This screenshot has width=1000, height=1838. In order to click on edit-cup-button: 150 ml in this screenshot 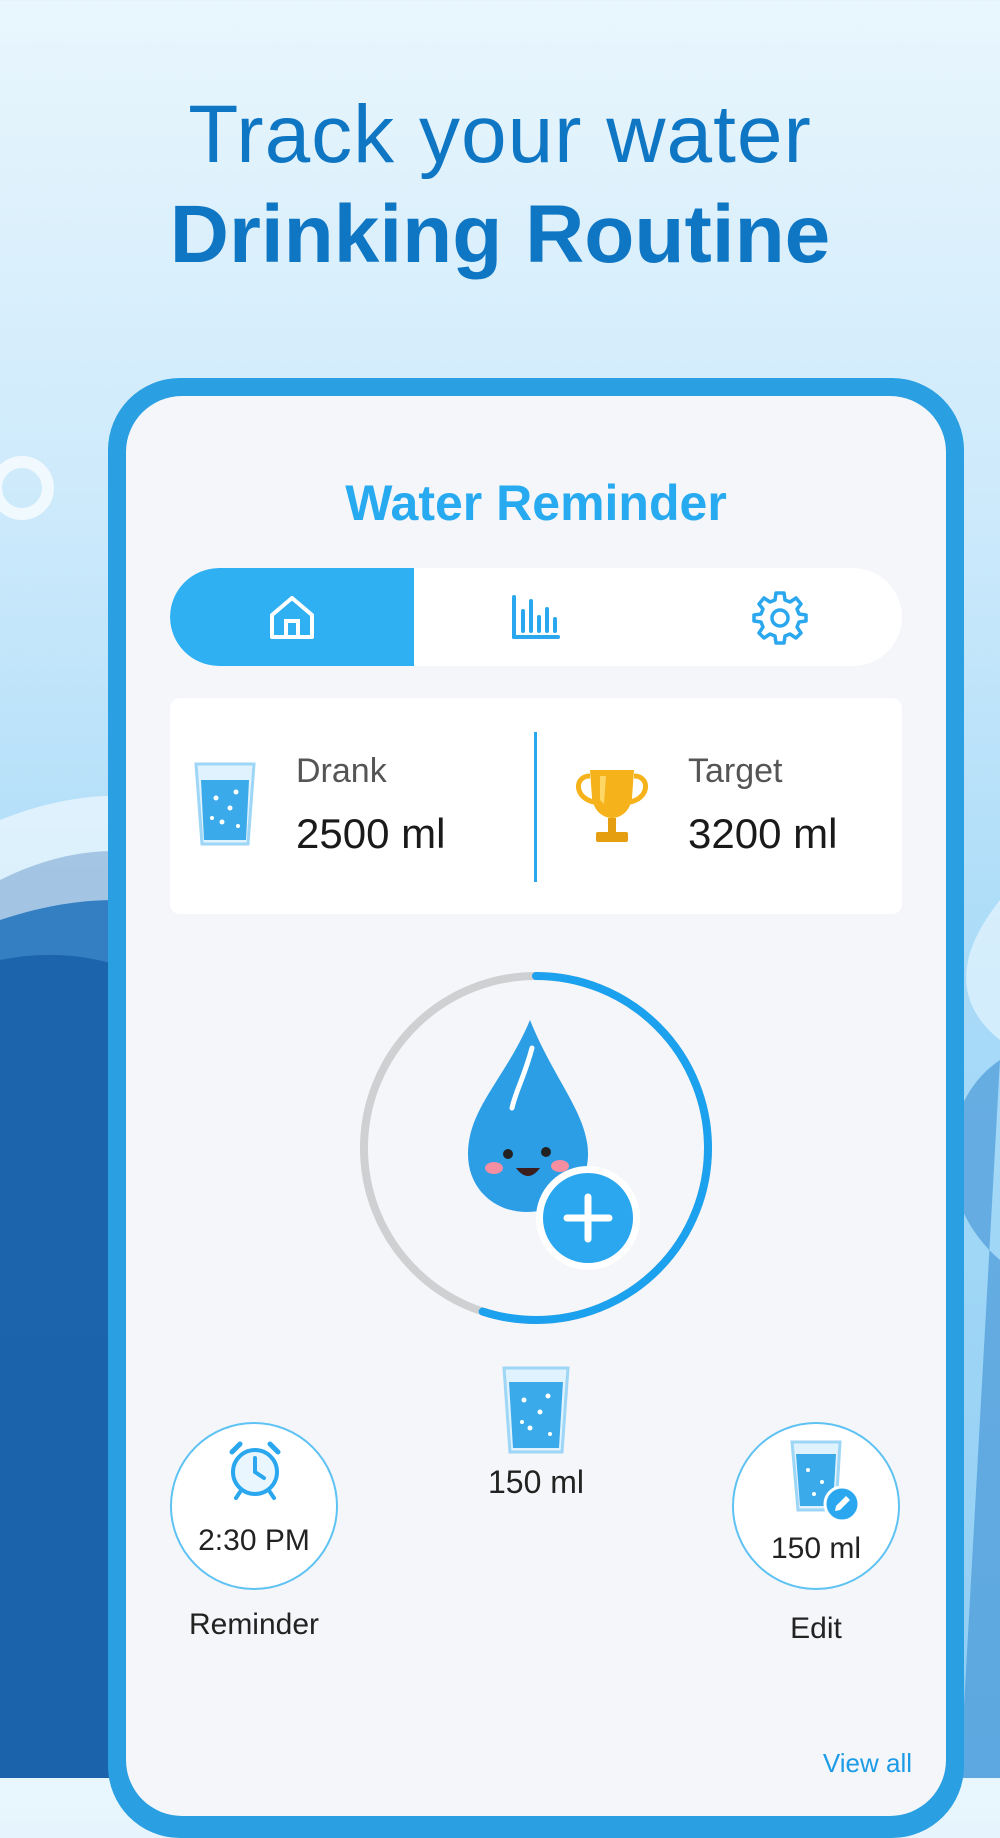, I will do `click(816, 1506)`.